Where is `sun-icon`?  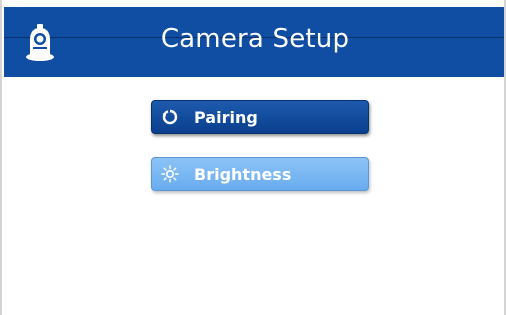
sun-icon is located at coordinates (170, 174).